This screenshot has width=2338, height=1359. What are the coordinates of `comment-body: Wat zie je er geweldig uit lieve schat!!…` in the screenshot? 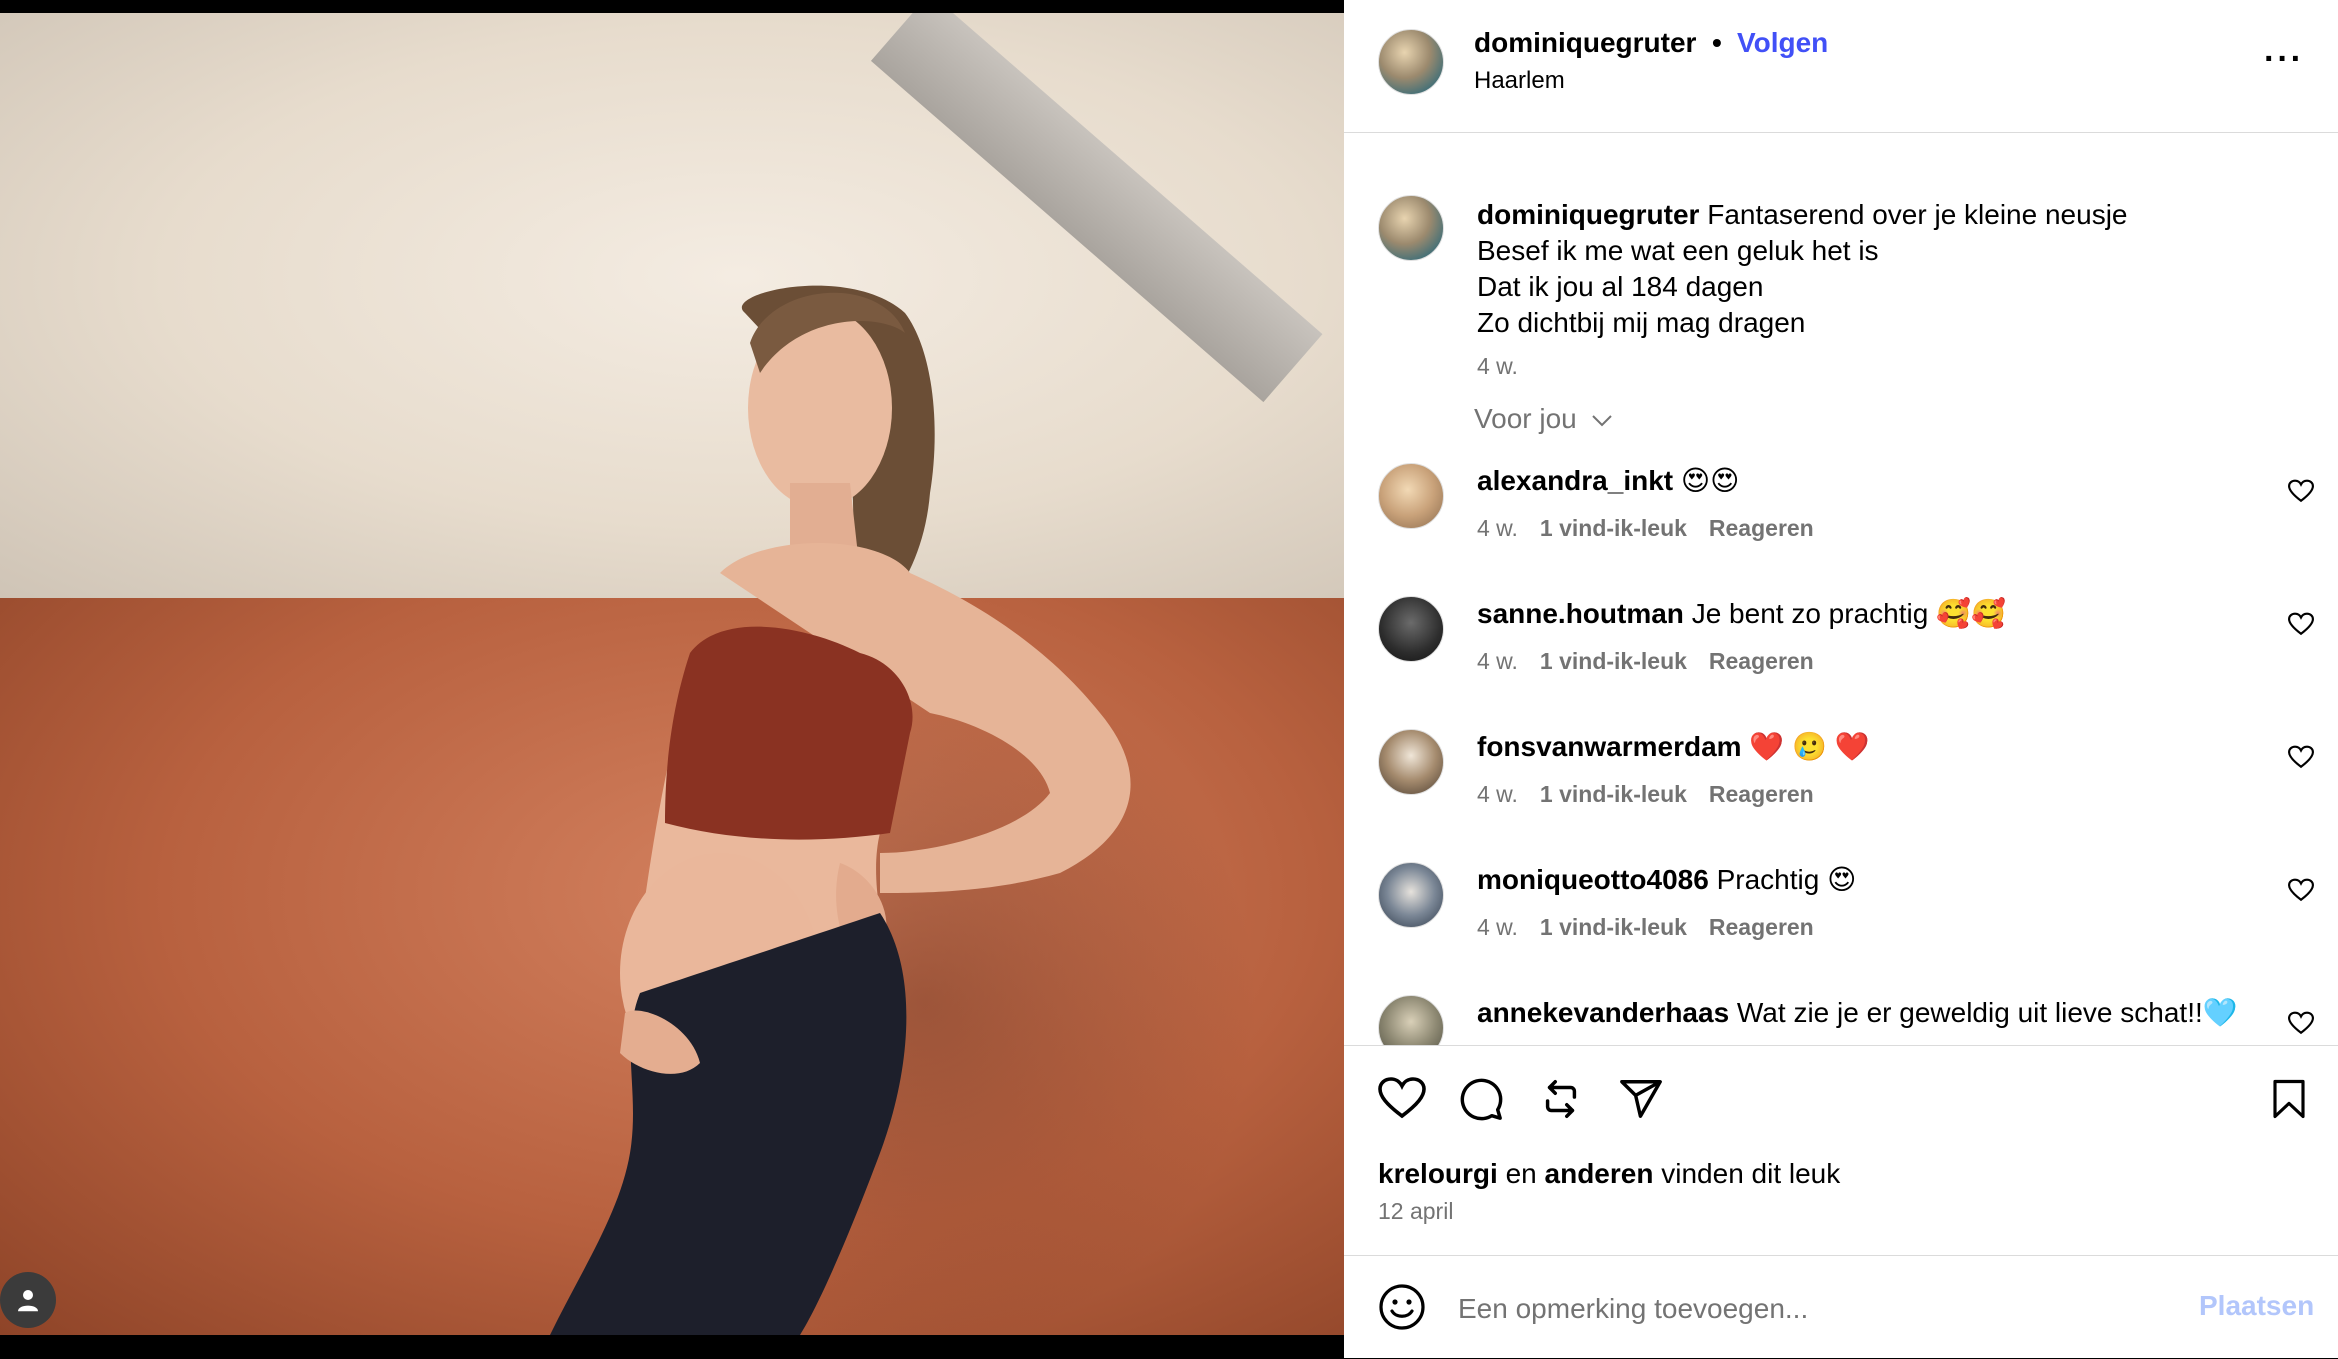 It's located at (1987, 1012).